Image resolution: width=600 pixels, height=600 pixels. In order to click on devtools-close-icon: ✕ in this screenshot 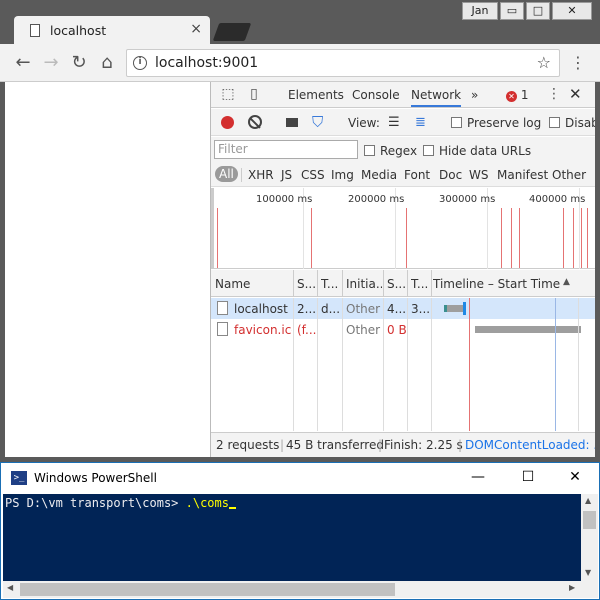, I will do `click(575, 94)`.